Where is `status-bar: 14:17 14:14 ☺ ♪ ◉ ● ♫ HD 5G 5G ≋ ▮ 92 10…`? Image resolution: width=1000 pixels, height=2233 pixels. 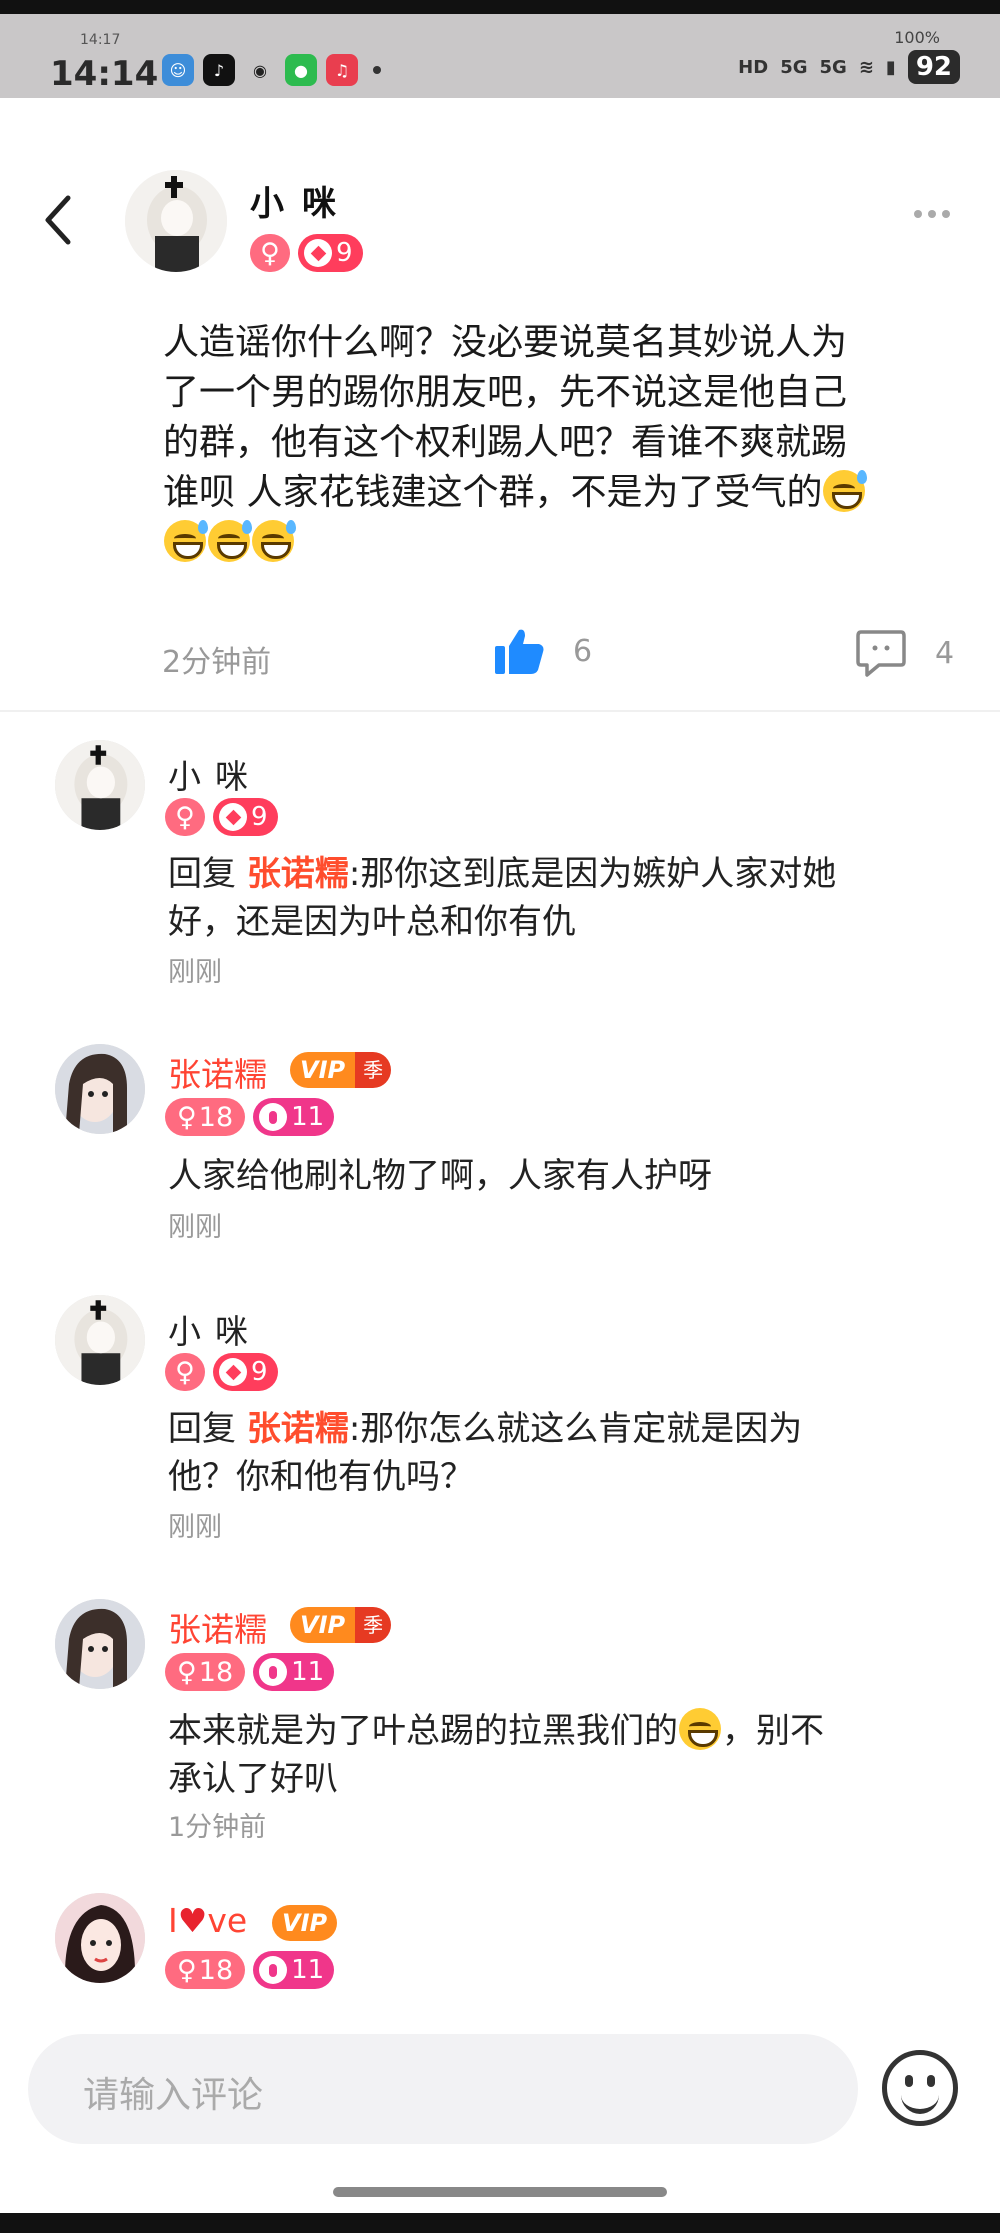
status-bar: 14:17 14:14 ☺ ♪ ◉ ● ♫ HD 5G 5G ≋ ▮ 92 10… is located at coordinates (500, 56).